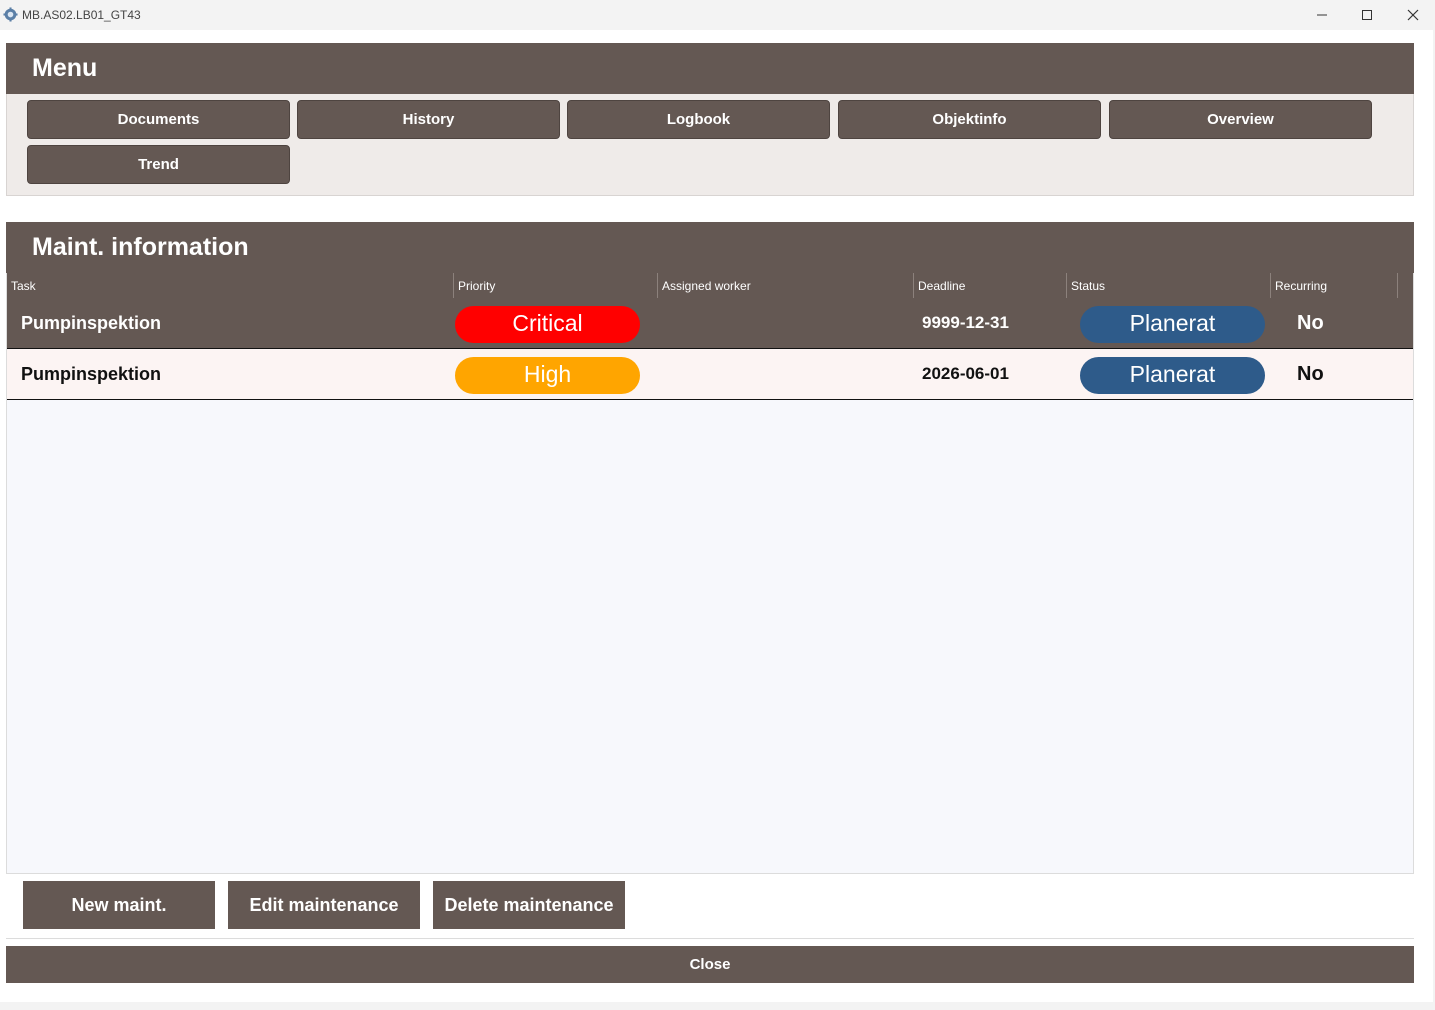 This screenshot has width=1435, height=1010. I want to click on divider, so click(710, 938).